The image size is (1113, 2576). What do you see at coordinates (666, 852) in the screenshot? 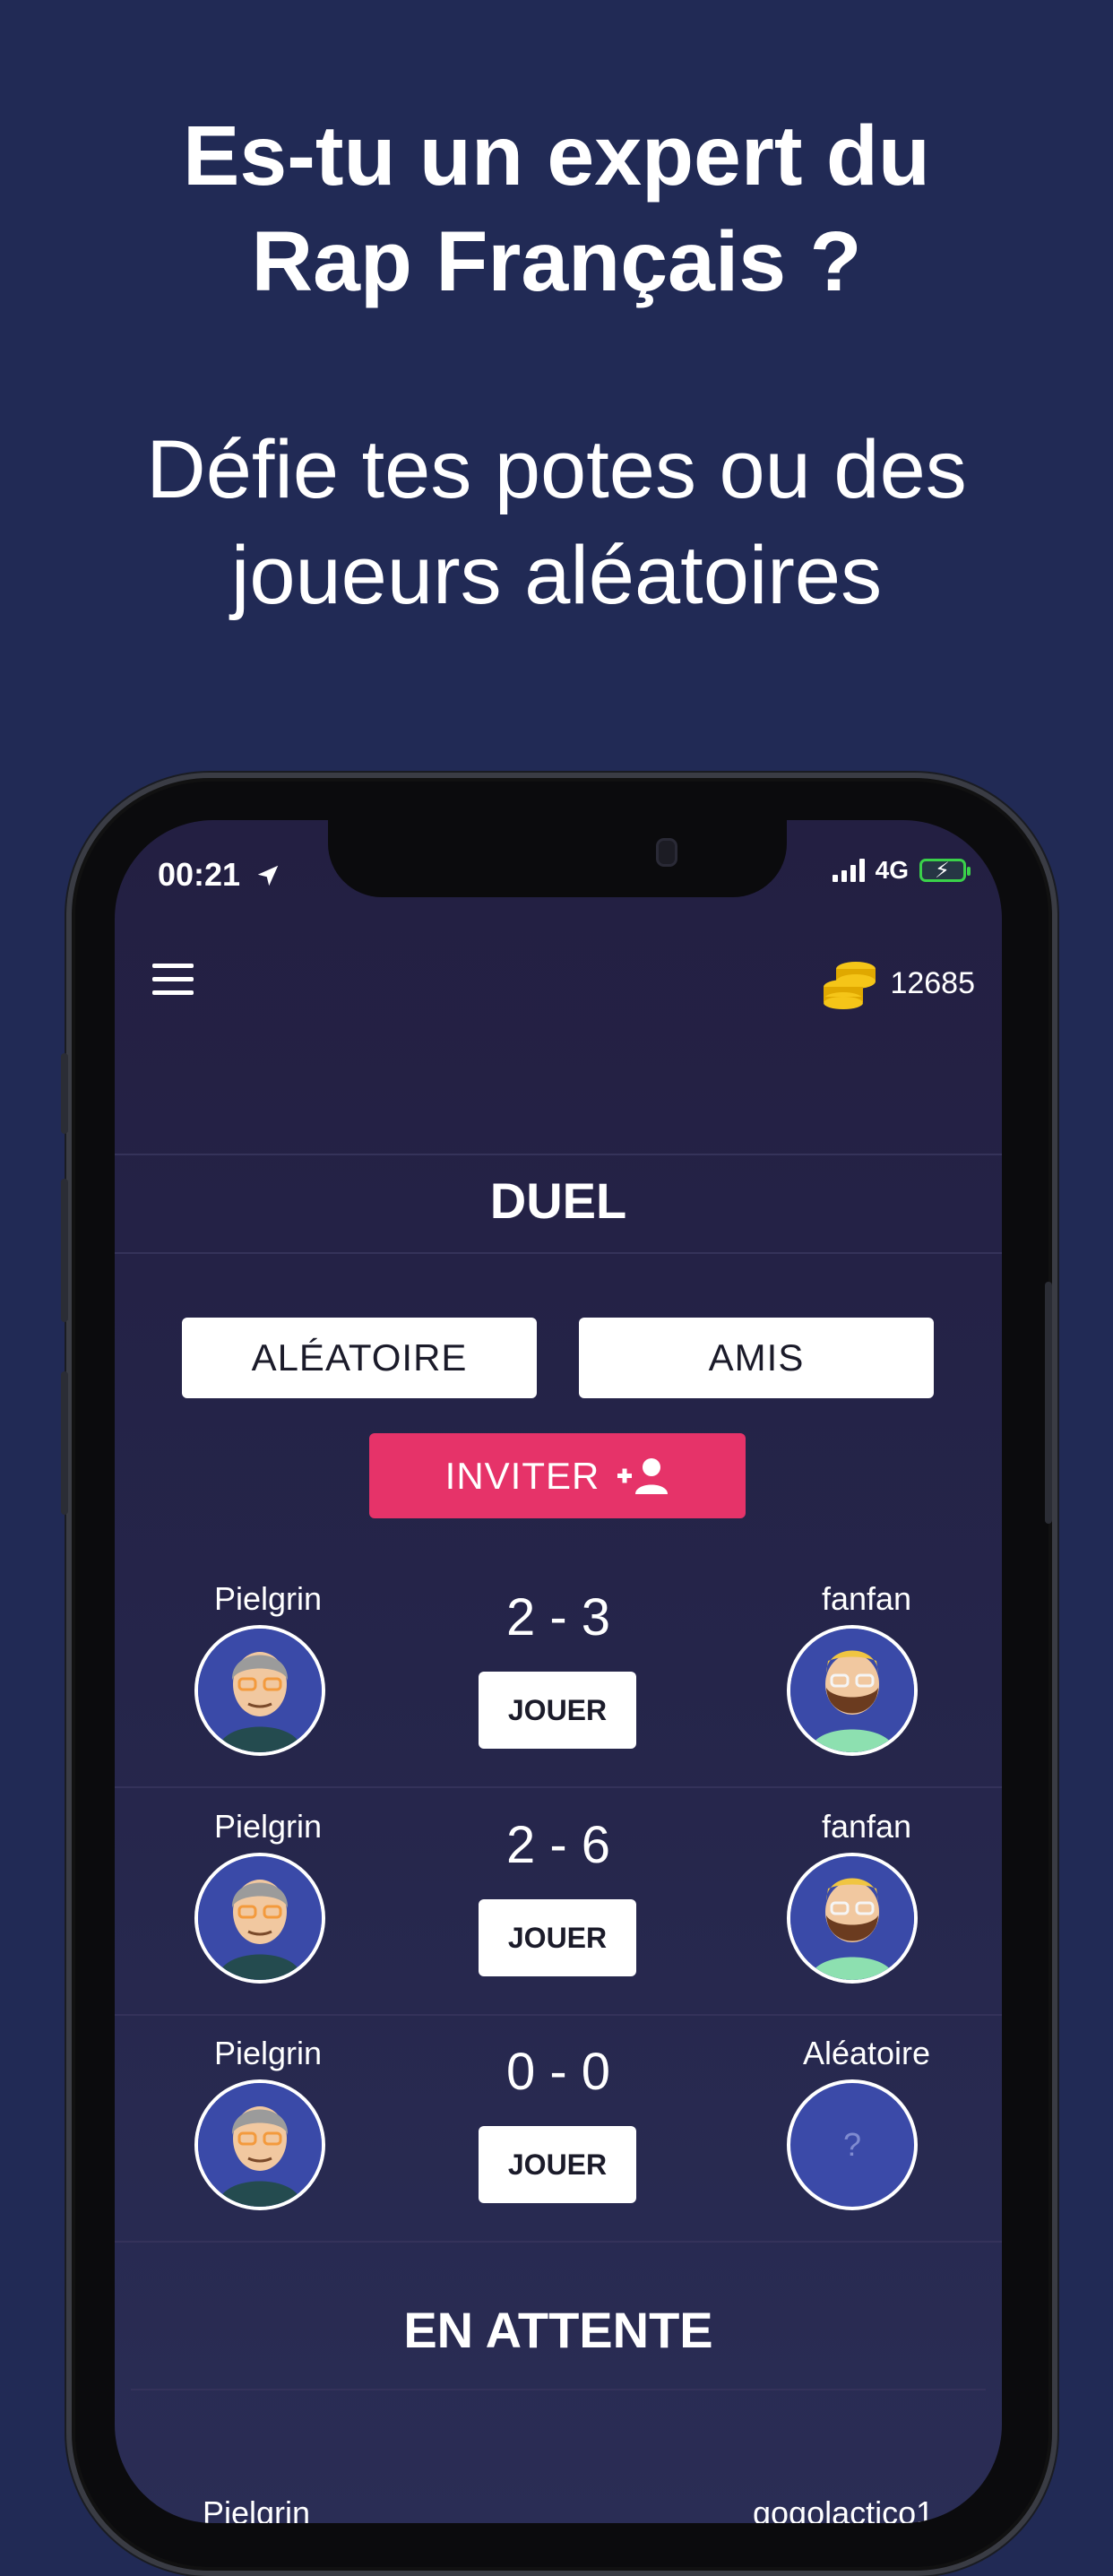
I see `camera-icon` at bounding box center [666, 852].